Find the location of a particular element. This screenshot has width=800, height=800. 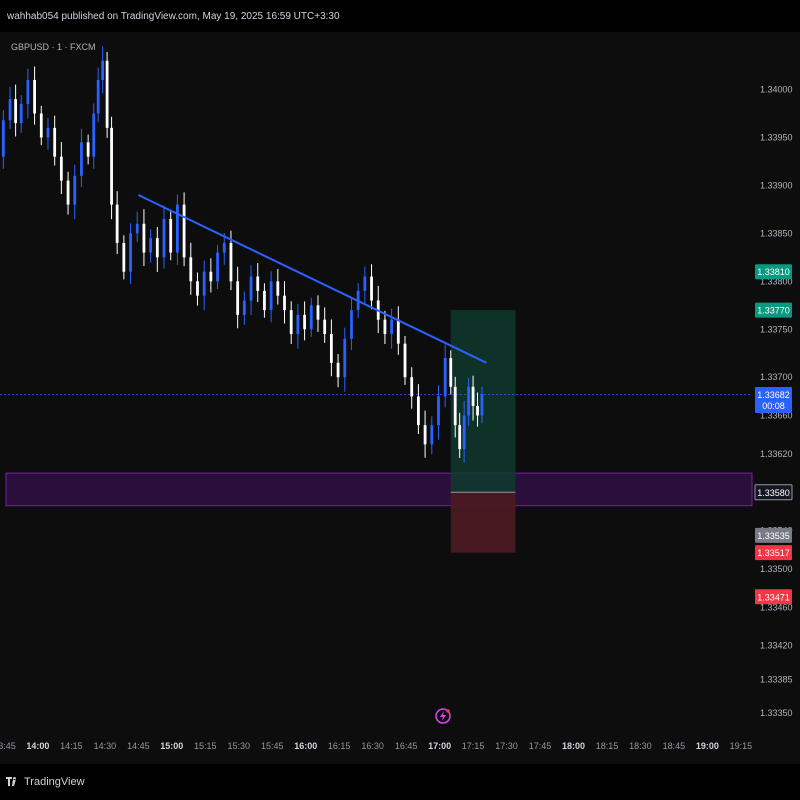

y-tick-label: 1.33700 is located at coordinates (776, 377).